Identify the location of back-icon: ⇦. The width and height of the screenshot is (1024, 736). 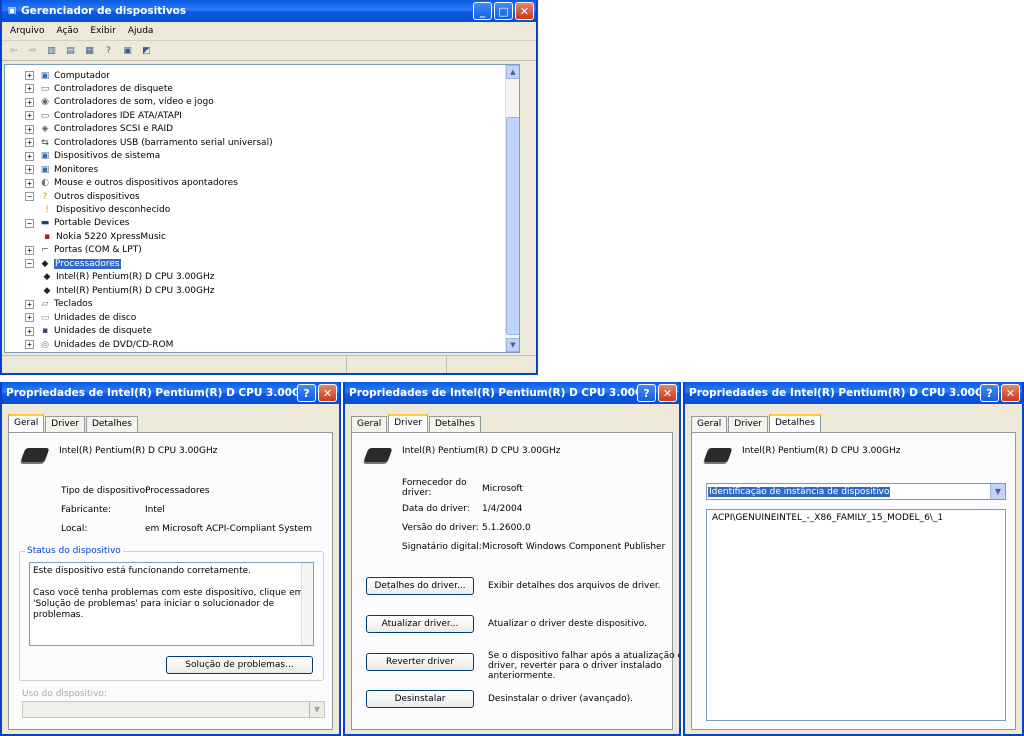
(13, 50).